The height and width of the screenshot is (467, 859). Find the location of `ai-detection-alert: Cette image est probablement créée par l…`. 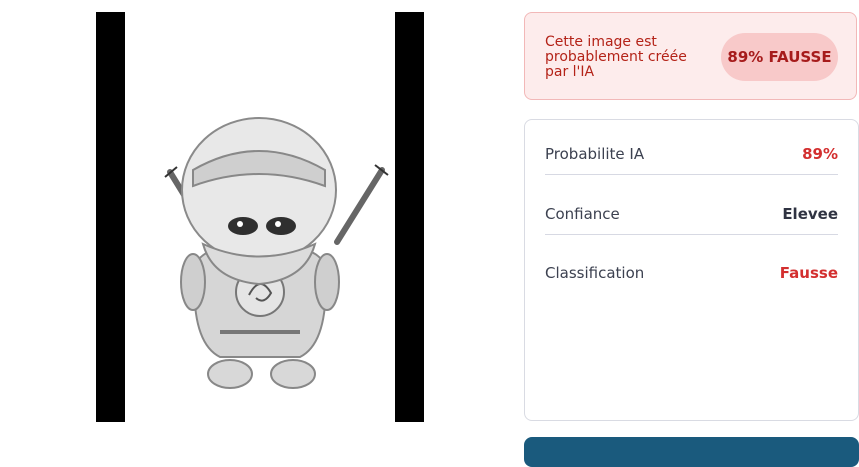

ai-detection-alert: Cette image est probablement créée par l… is located at coordinates (690, 56).